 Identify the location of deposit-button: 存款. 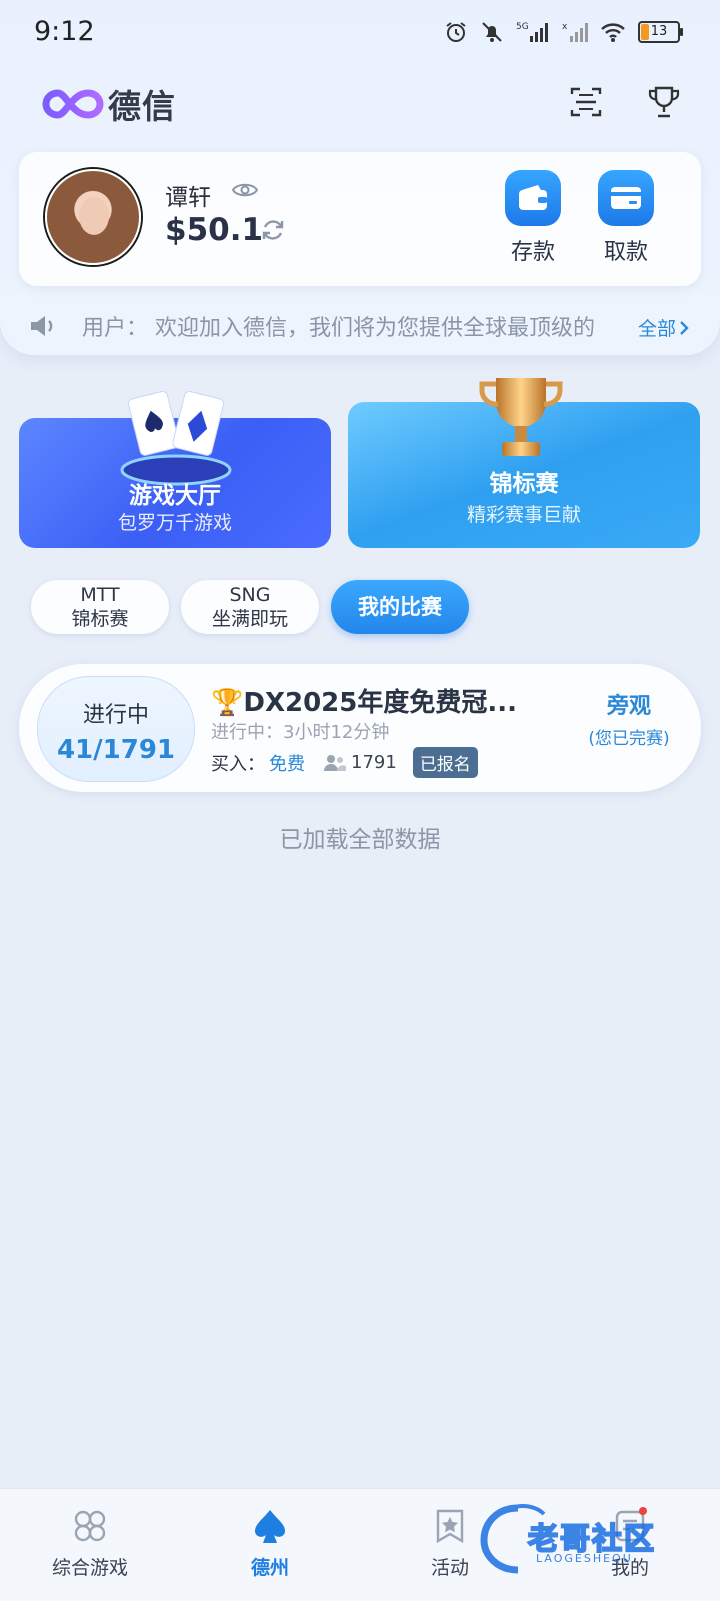
(533, 218).